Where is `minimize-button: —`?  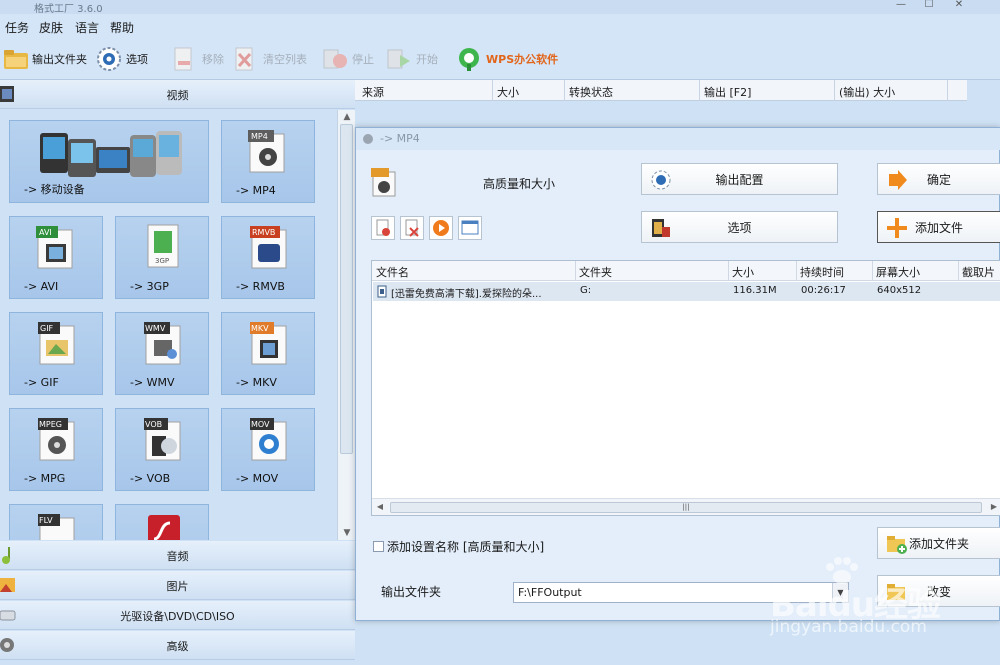 minimize-button: — is located at coordinates (901, 6).